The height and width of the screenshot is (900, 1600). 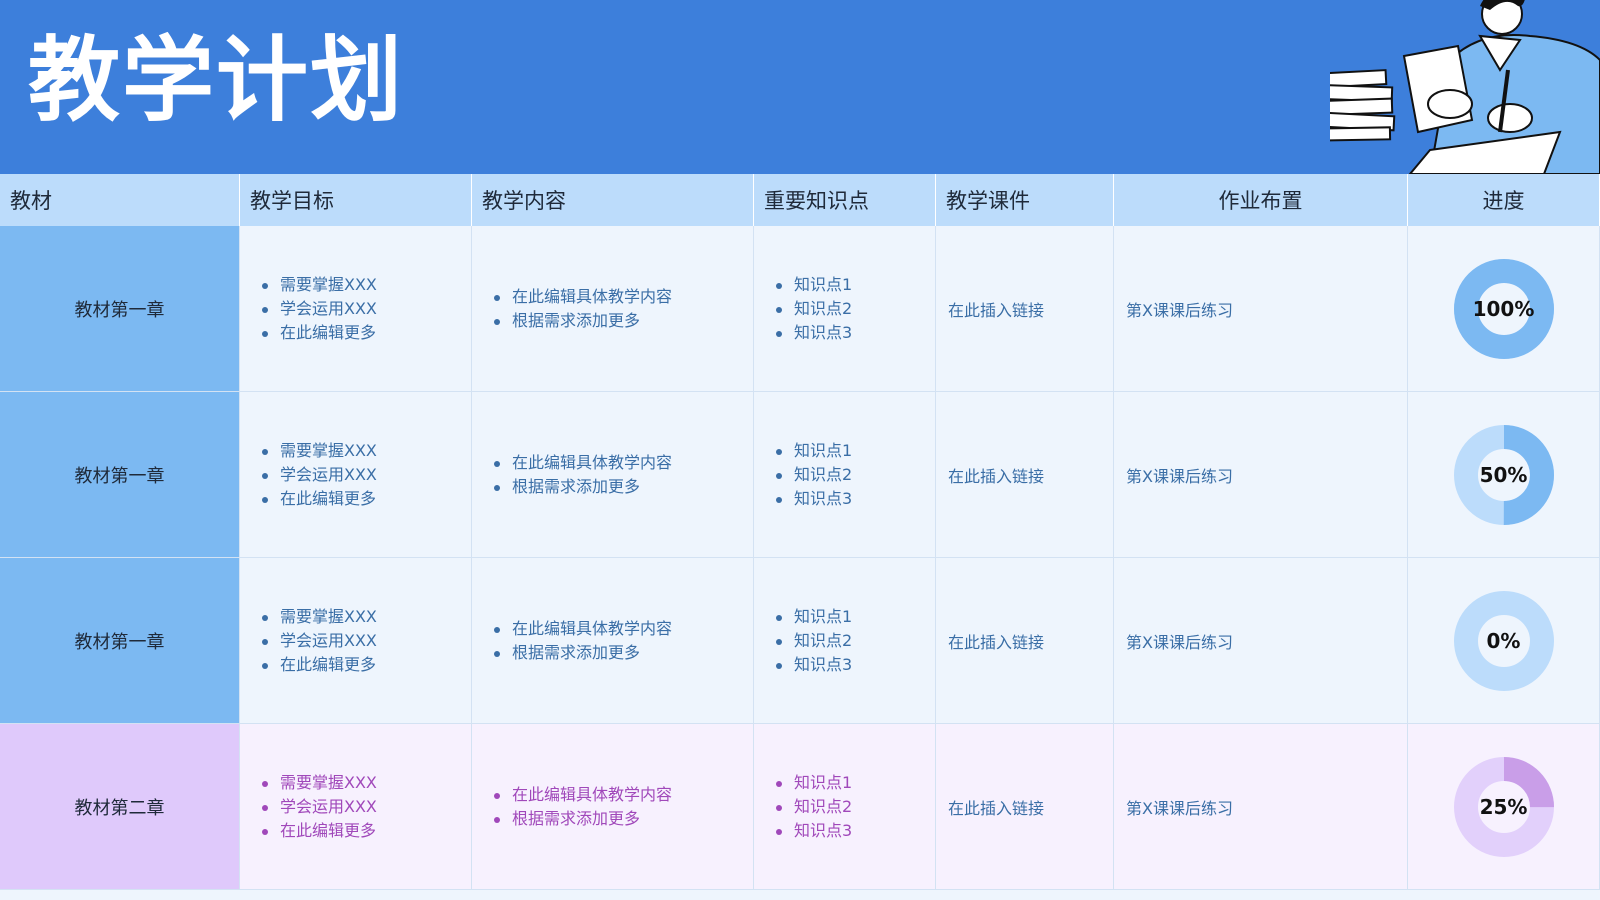 I want to click on progress-donut: 100%, so click(x=1504, y=309).